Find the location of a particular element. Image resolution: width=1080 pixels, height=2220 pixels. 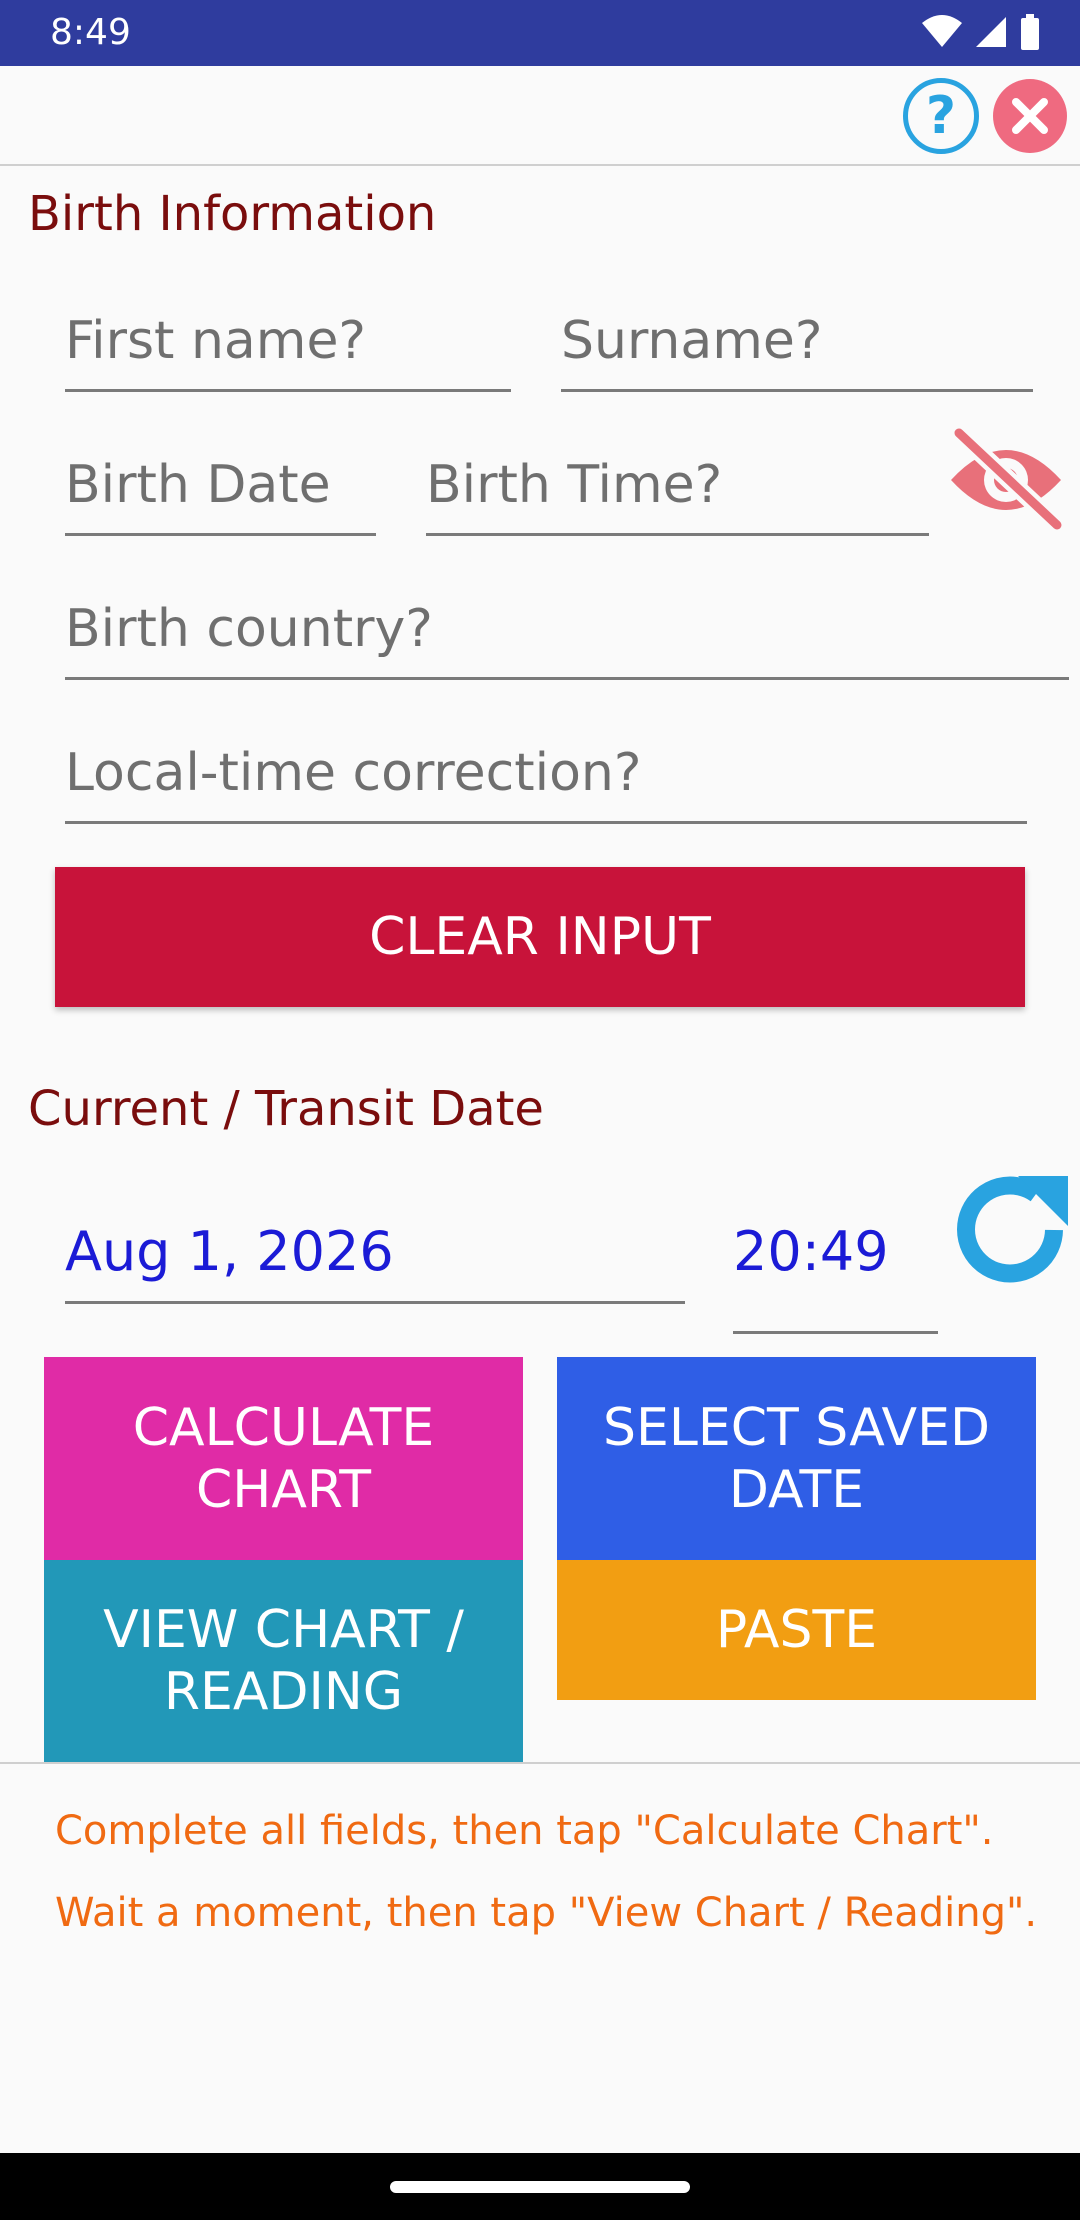

transit-date-value: Aug 1, 2026 is located at coordinates (229, 1251).